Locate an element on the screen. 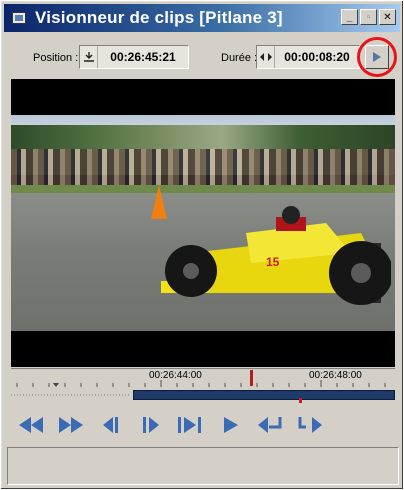 This screenshot has height=490, width=404. minimize-icon: _ is located at coordinates (349, 17).